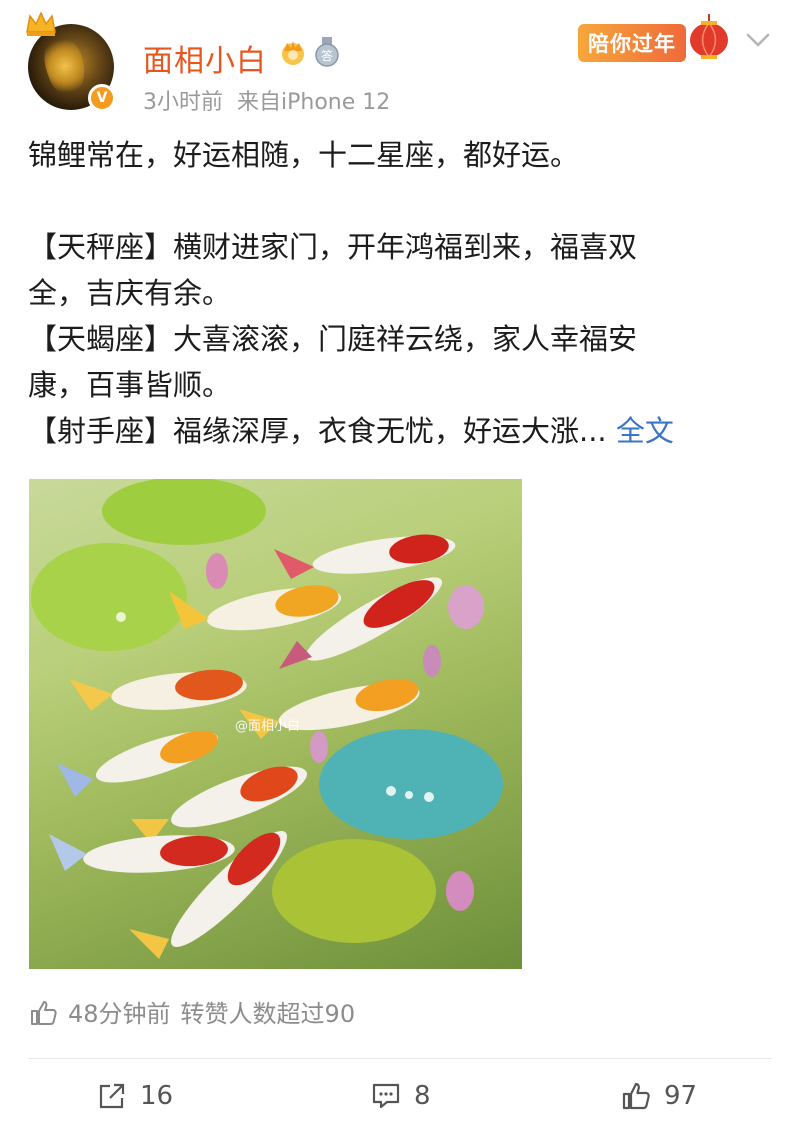 The width and height of the screenshot is (800, 1129). Describe the element at coordinates (327, 55) in the screenshot. I see `svg-text: 答` at that location.